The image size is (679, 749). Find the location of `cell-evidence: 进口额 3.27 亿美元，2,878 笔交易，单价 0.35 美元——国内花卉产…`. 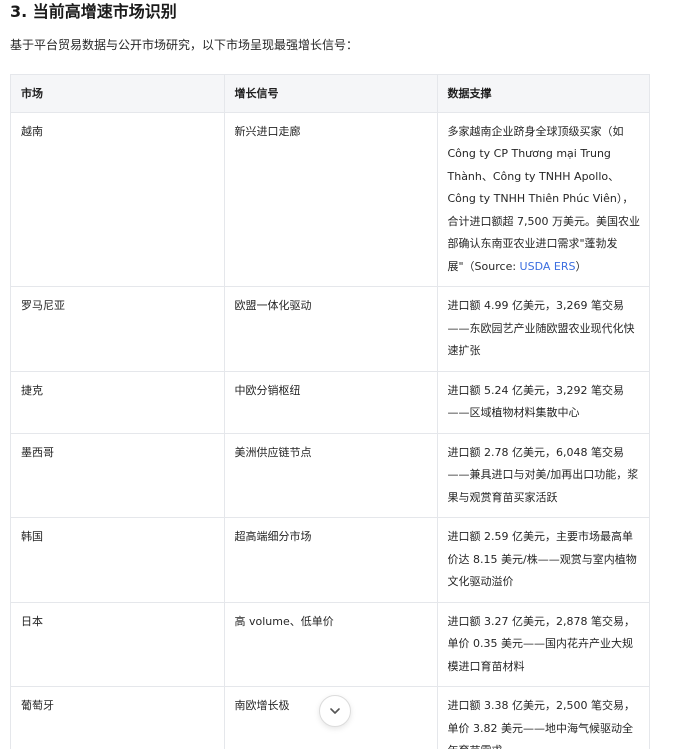

cell-evidence: 进口额 3.27 亿美元，2,878 笔交易，单价 0.35 美元——国内花卉产… is located at coordinates (543, 644).